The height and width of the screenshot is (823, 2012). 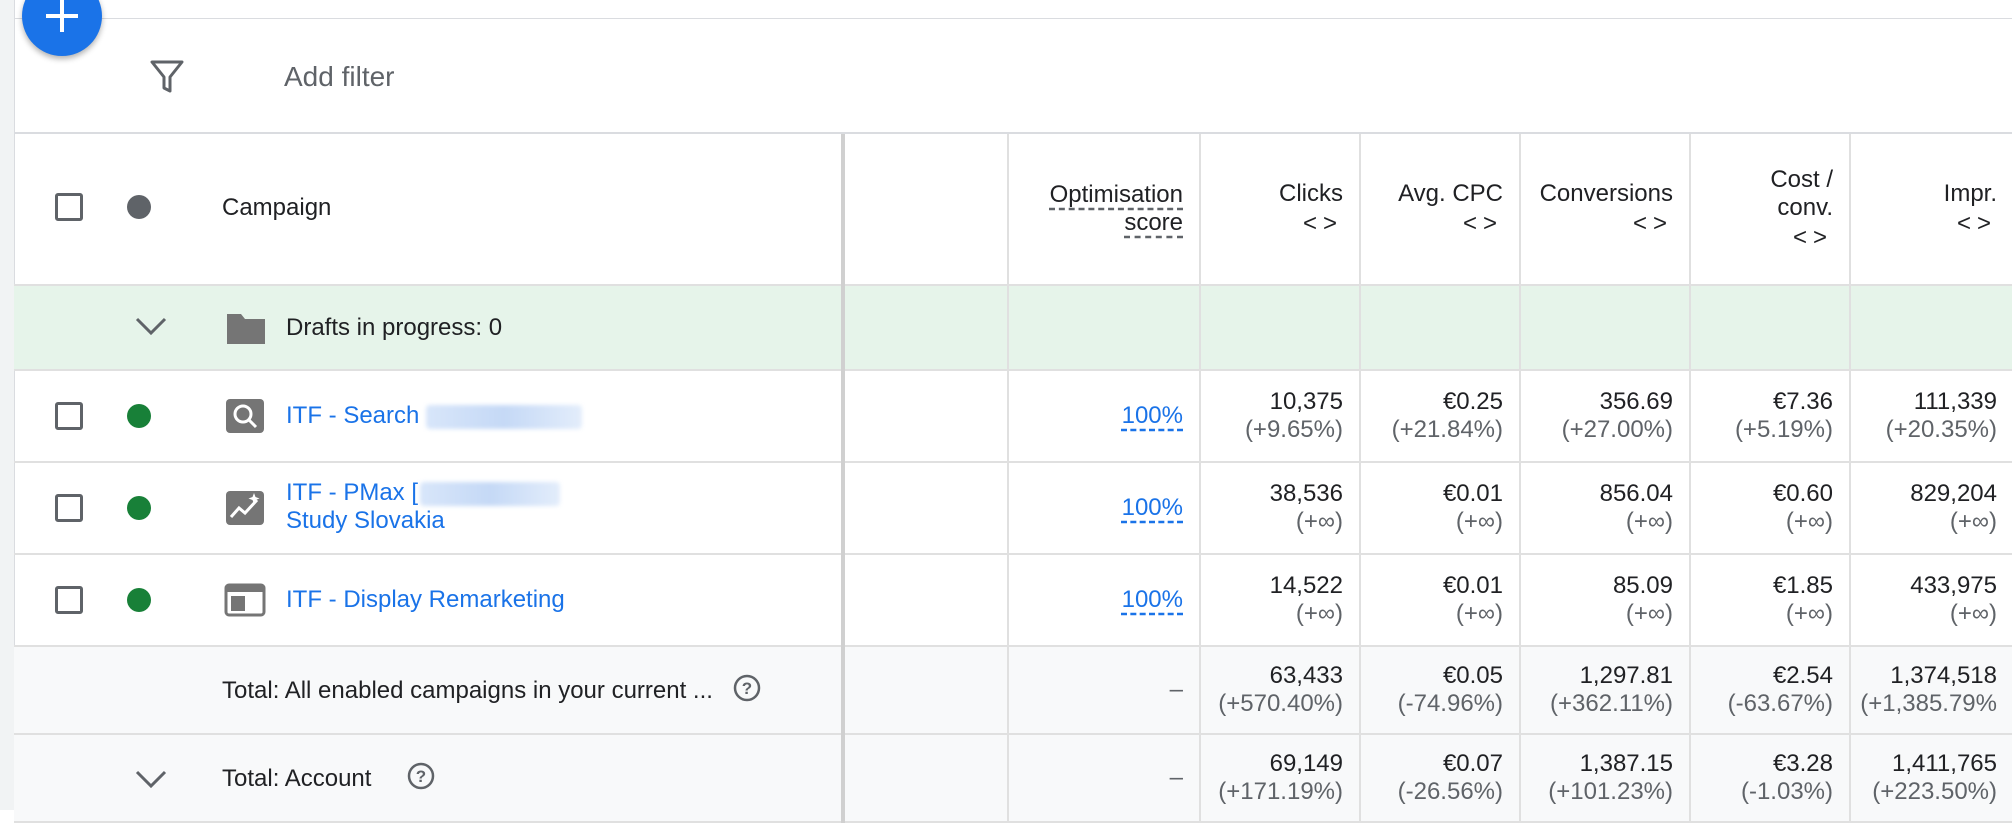 I want to click on search-campaign-icon, so click(x=245, y=416).